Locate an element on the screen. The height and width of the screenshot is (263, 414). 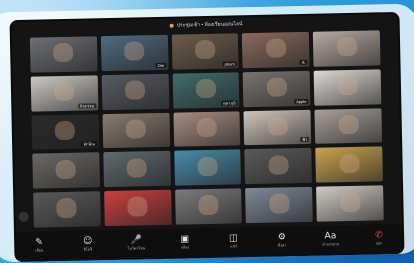
toolbar-button-label: อิโมจิ is located at coordinates (88, 249).